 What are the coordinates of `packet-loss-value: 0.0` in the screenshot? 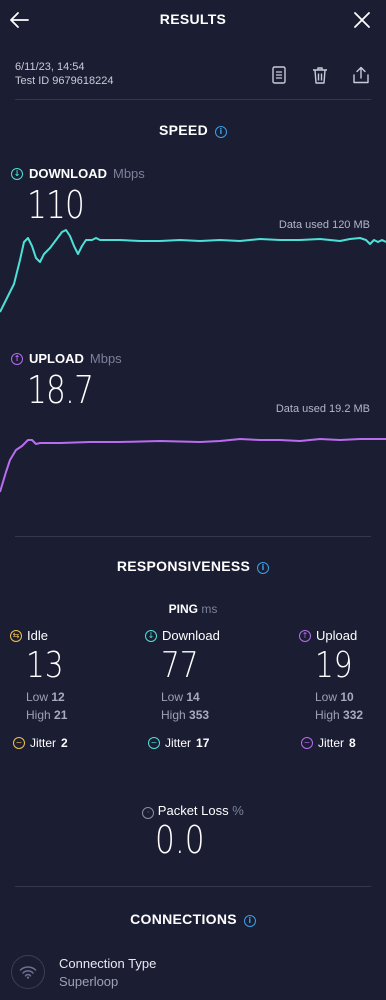 It's located at (180, 840).